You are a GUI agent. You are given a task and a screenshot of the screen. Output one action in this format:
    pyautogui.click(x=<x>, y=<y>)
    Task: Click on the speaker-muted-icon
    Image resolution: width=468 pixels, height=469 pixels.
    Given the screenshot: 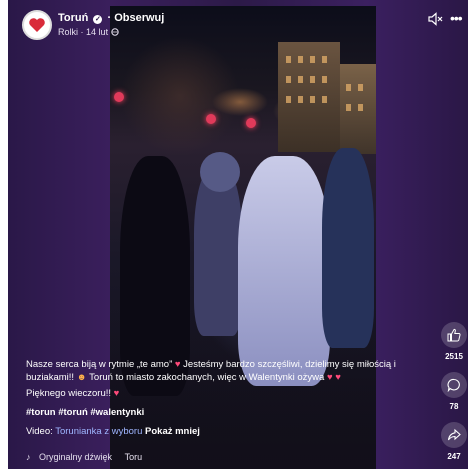 What is the action you would take?
    pyautogui.click(x=436, y=19)
    